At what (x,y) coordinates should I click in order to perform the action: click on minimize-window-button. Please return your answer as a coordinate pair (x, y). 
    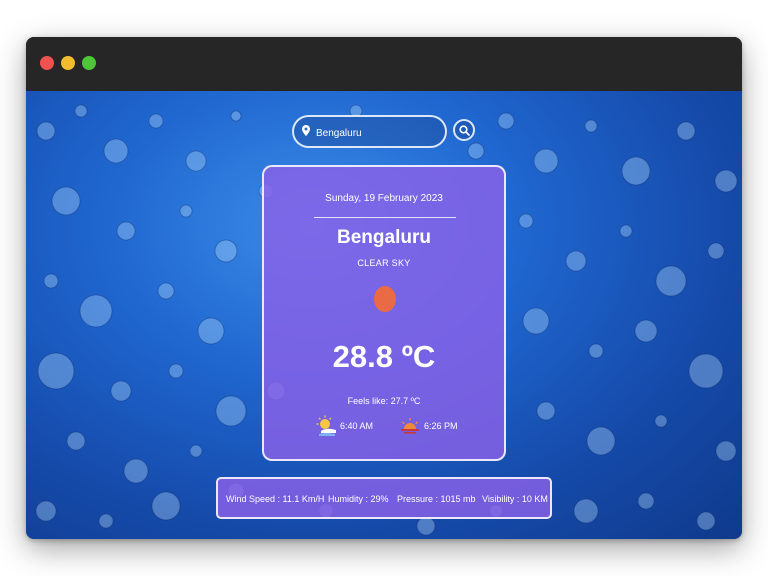
    Looking at the image, I should click on (68, 63).